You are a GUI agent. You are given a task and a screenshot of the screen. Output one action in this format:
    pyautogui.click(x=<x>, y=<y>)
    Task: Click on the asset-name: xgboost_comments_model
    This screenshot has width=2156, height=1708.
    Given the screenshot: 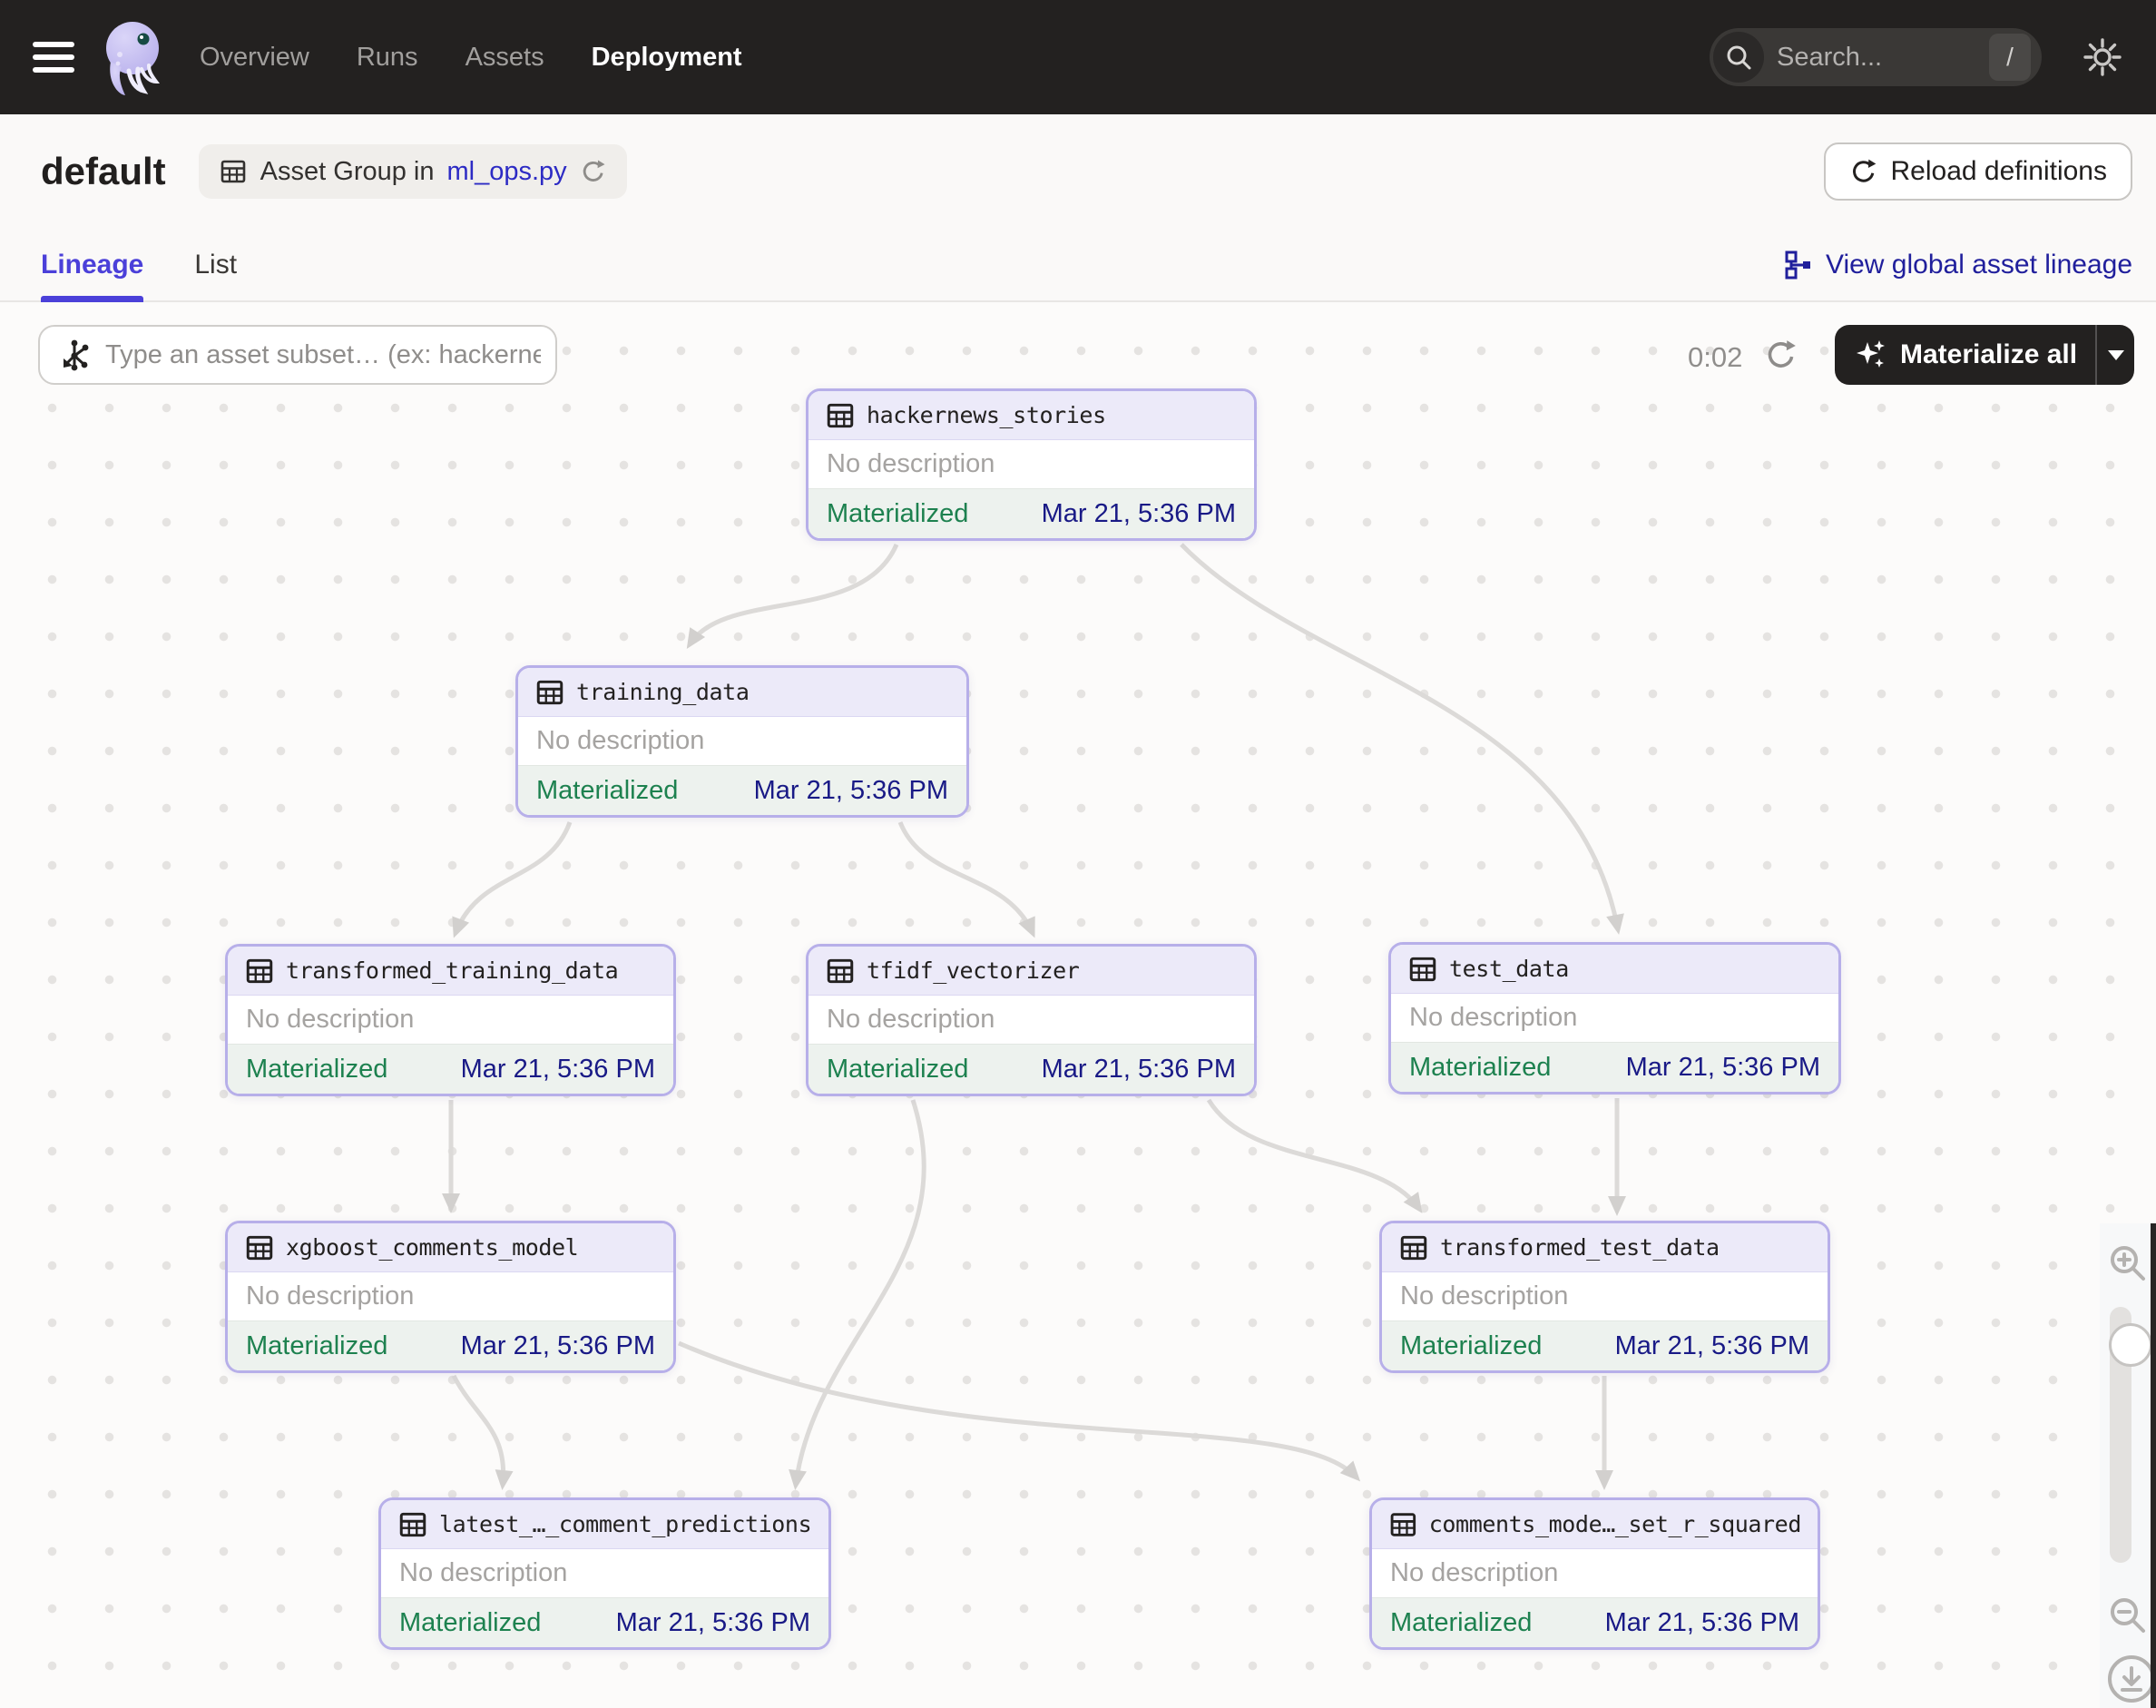 What is the action you would take?
    pyautogui.click(x=432, y=1247)
    